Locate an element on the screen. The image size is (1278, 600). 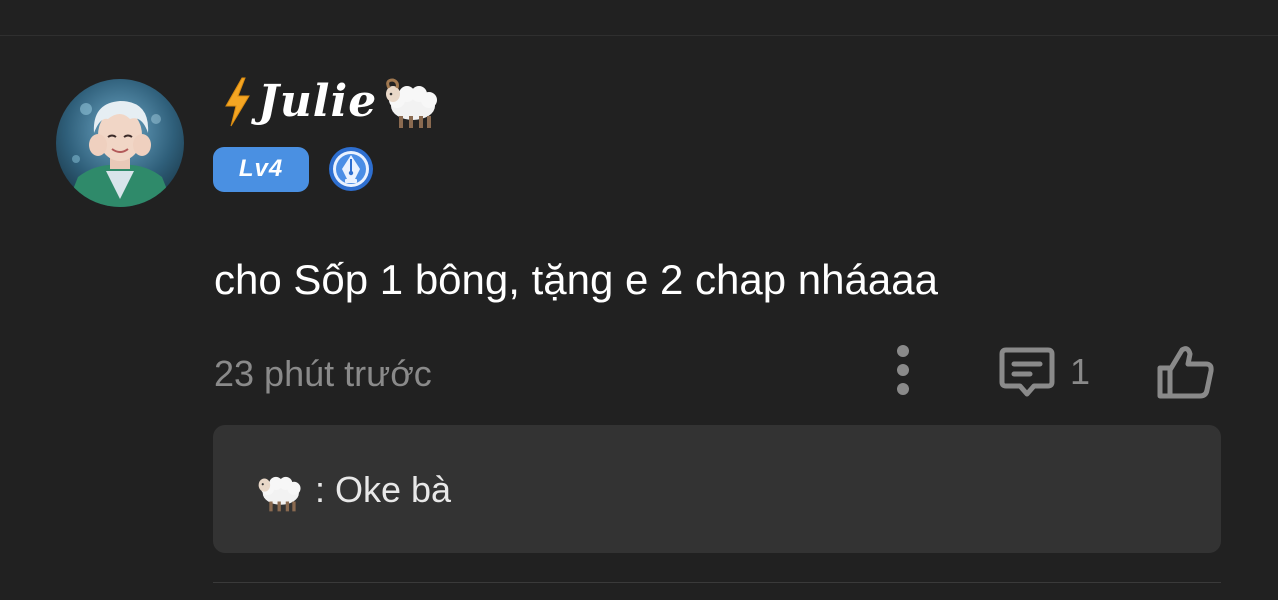
author-name: Julie is located at coordinates (317, 102).